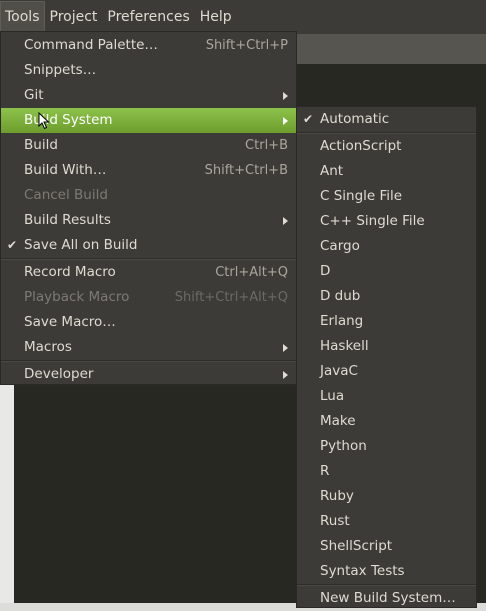  Describe the element at coordinates (372, 221) in the screenshot. I see `menu-item-label: C++ Single File` at that location.